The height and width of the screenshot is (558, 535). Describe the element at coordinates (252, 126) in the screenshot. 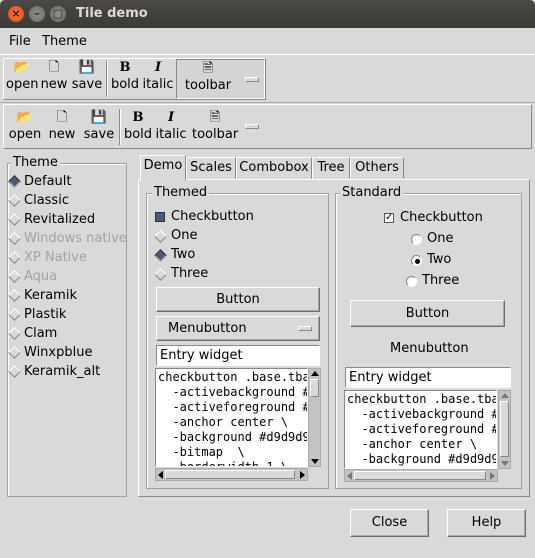

I see `tb2-grip-icon` at that location.